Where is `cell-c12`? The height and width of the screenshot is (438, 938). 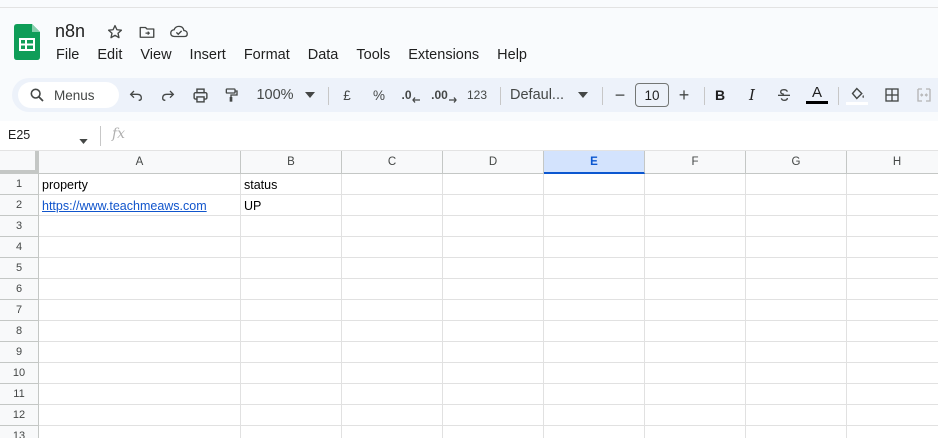 cell-c12 is located at coordinates (392, 415).